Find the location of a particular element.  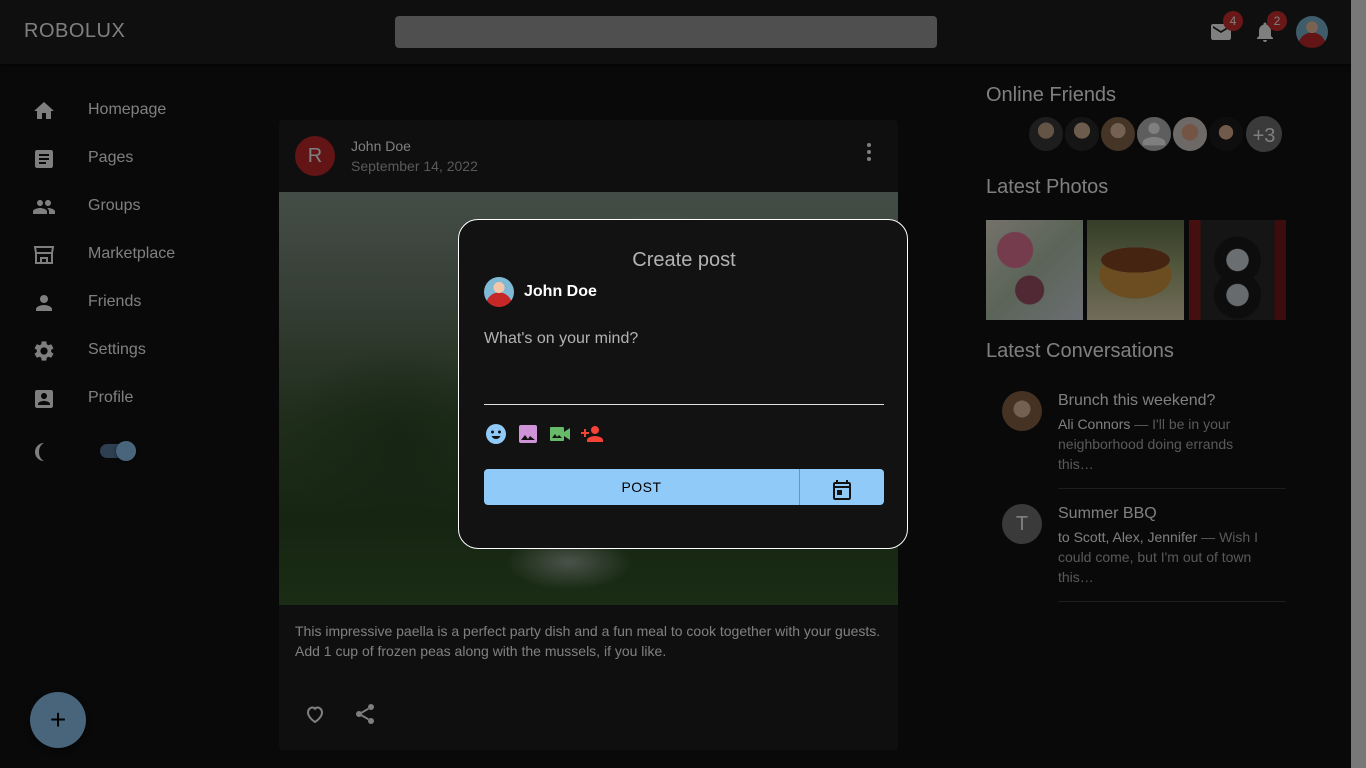

create-post-dialog: Create post John Doe POST is located at coordinates (683, 384).